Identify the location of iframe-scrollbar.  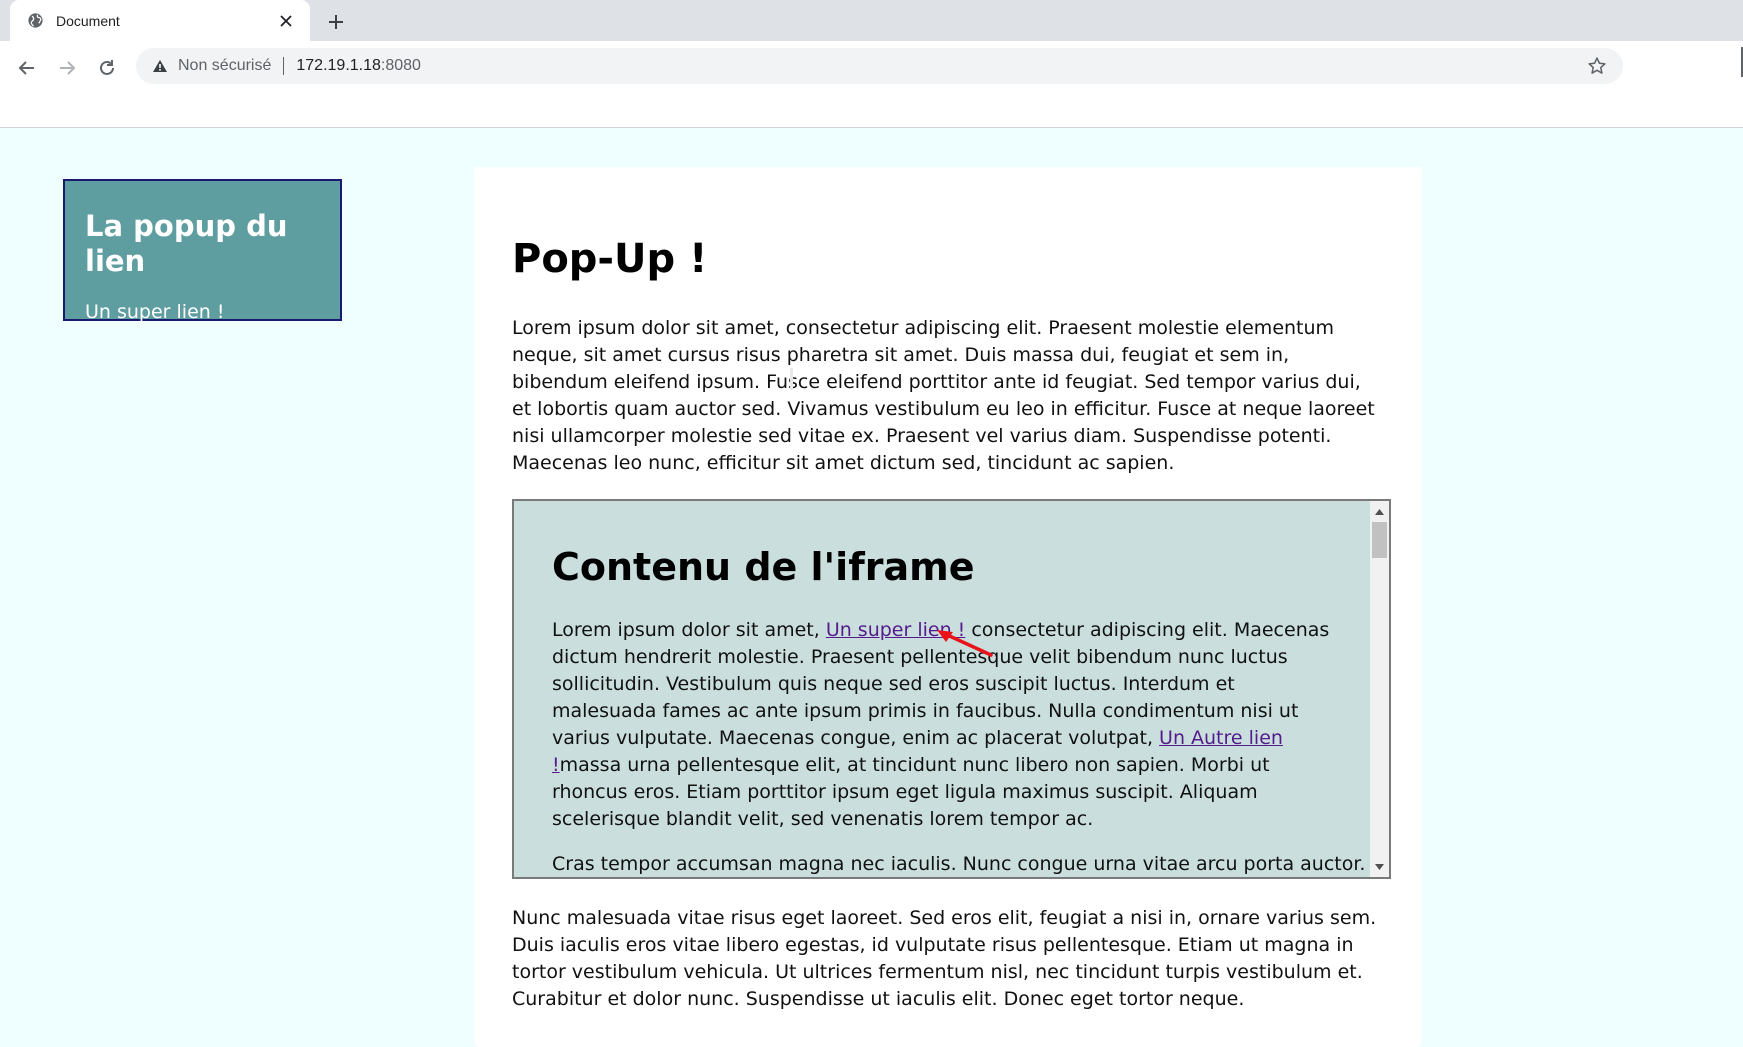
(1379, 689).